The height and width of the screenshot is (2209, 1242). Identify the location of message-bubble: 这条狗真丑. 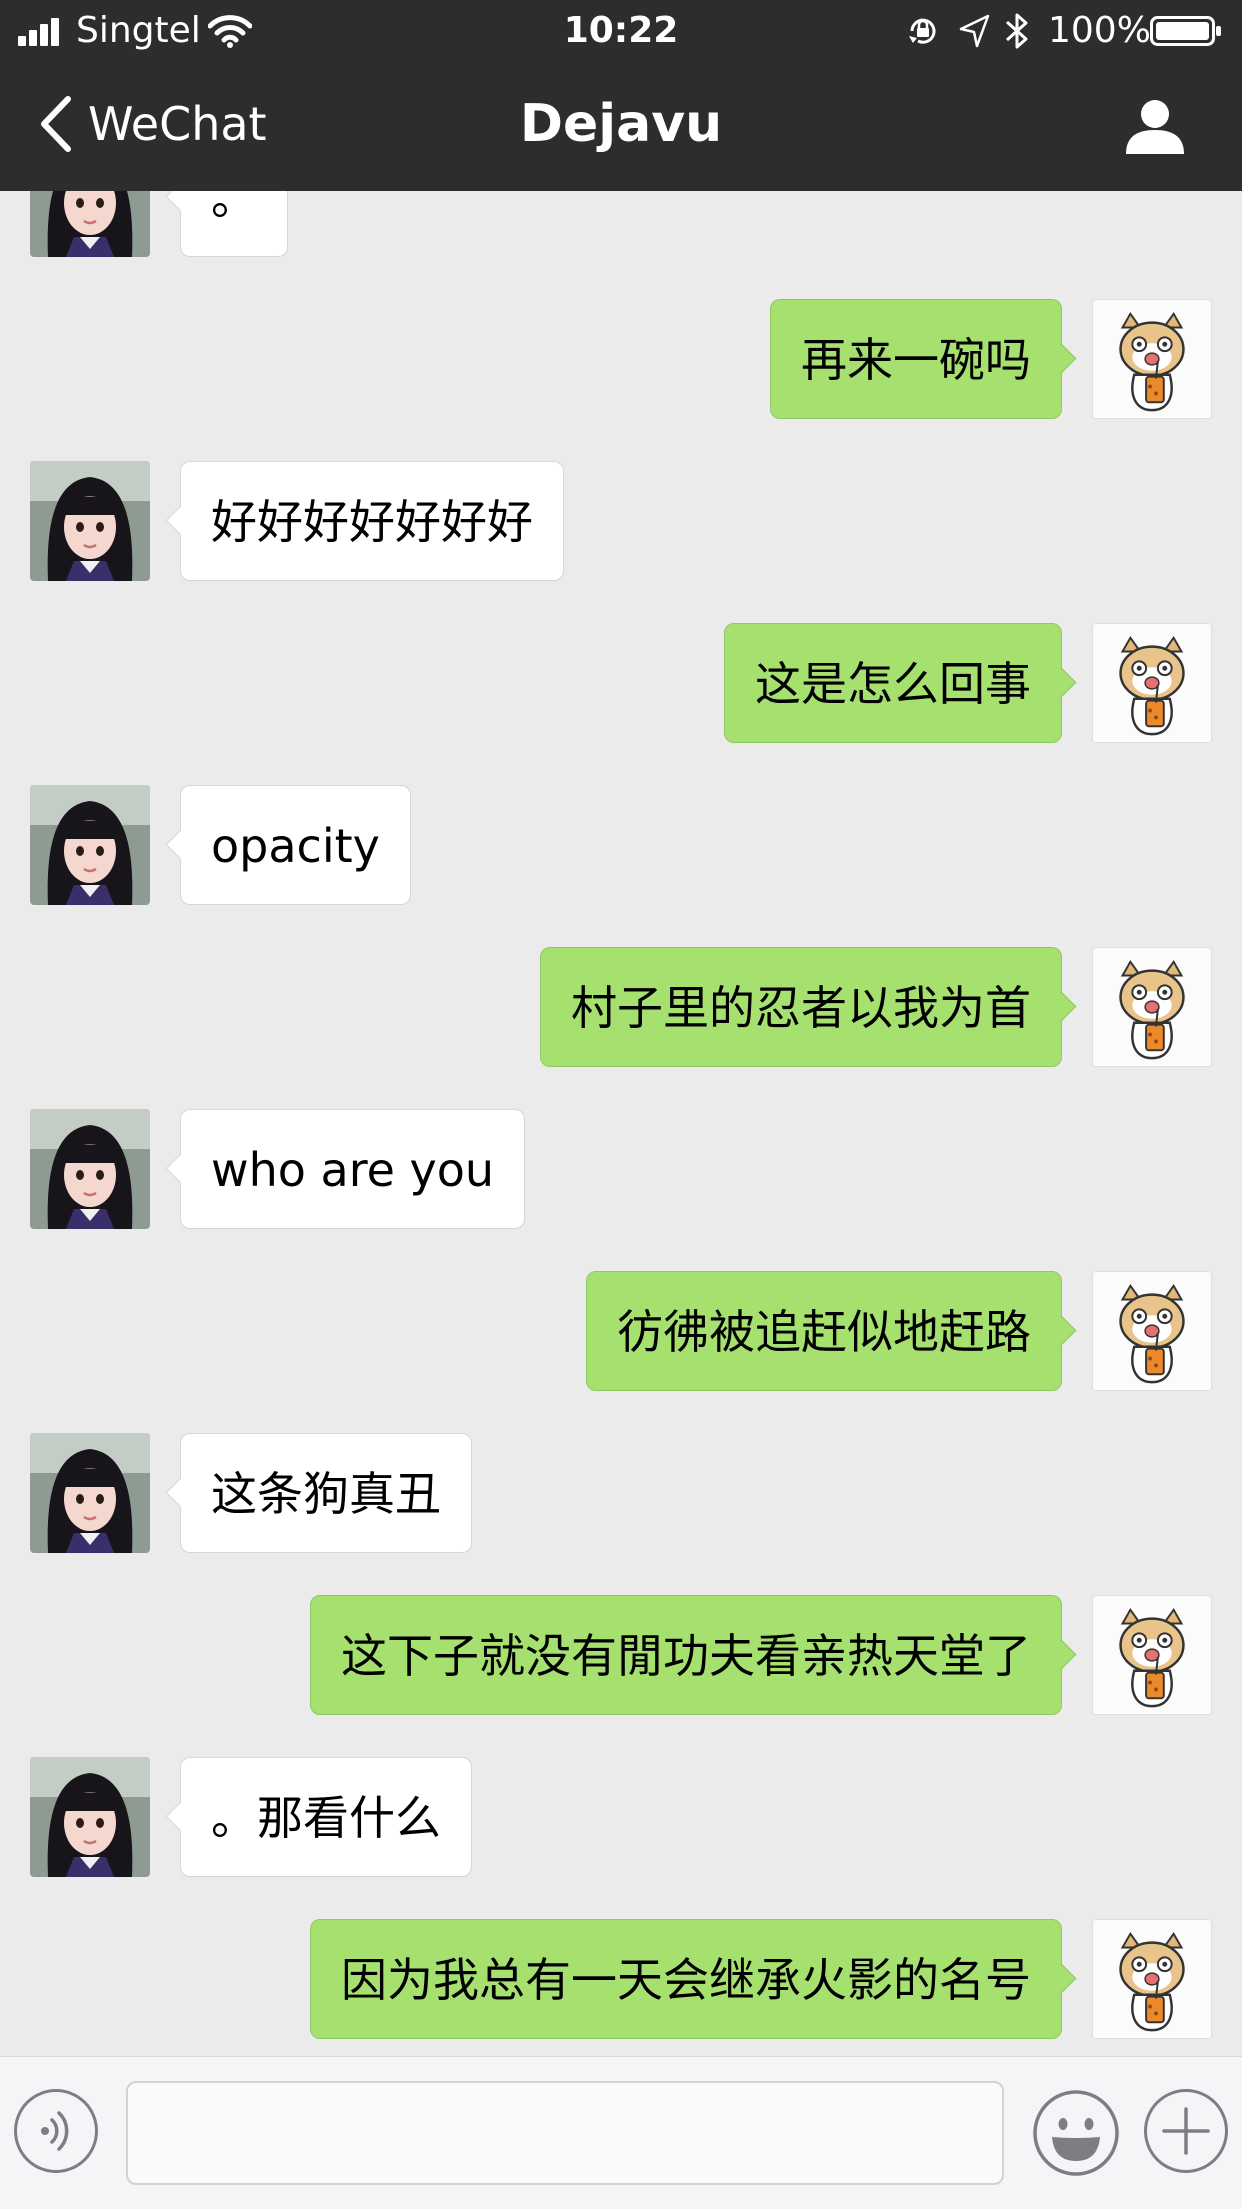
(326, 1493).